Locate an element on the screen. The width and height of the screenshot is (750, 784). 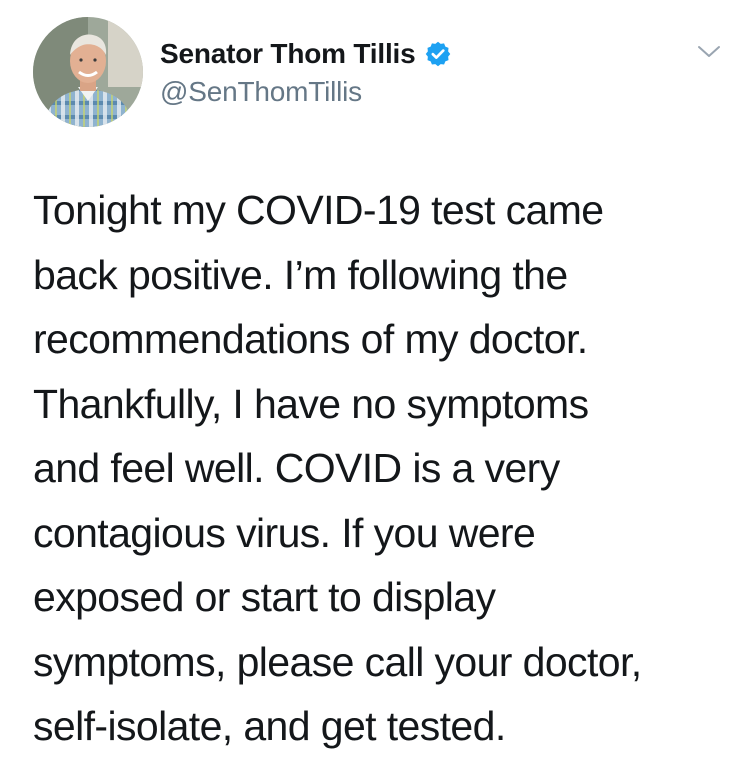
author-name-row: Senator Thom Tillis is located at coordinates (306, 54).